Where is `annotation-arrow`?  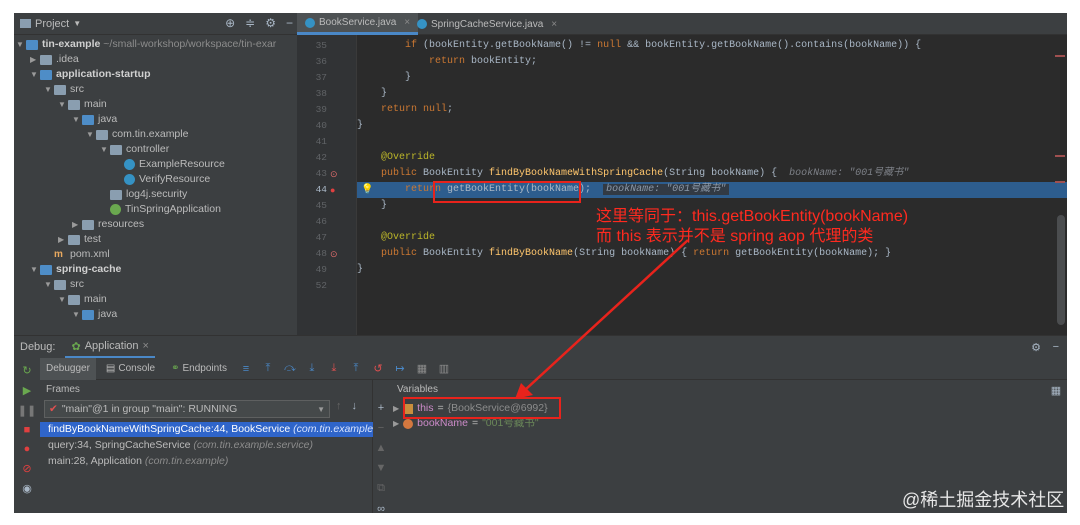
annotation-arrow is located at coordinates (602, 319).